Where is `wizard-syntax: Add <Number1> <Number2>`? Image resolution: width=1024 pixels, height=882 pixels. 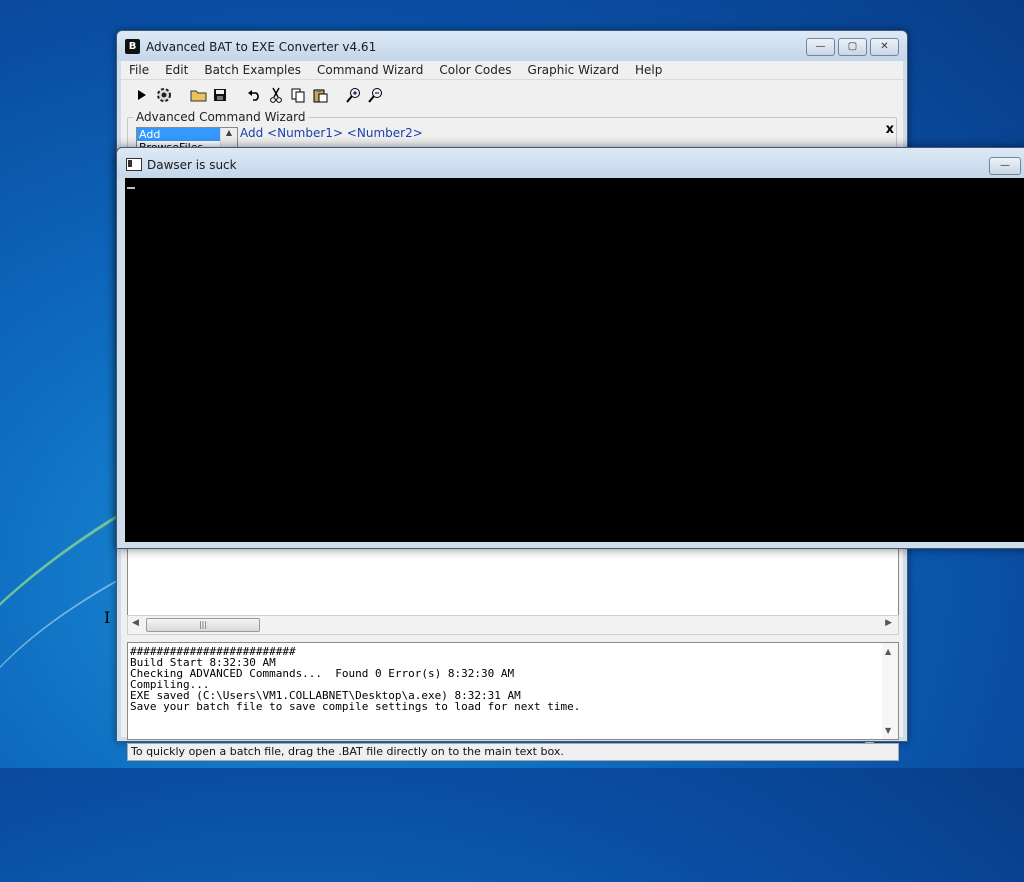
wizard-syntax: Add <Number1> <Number2> is located at coordinates (331, 133).